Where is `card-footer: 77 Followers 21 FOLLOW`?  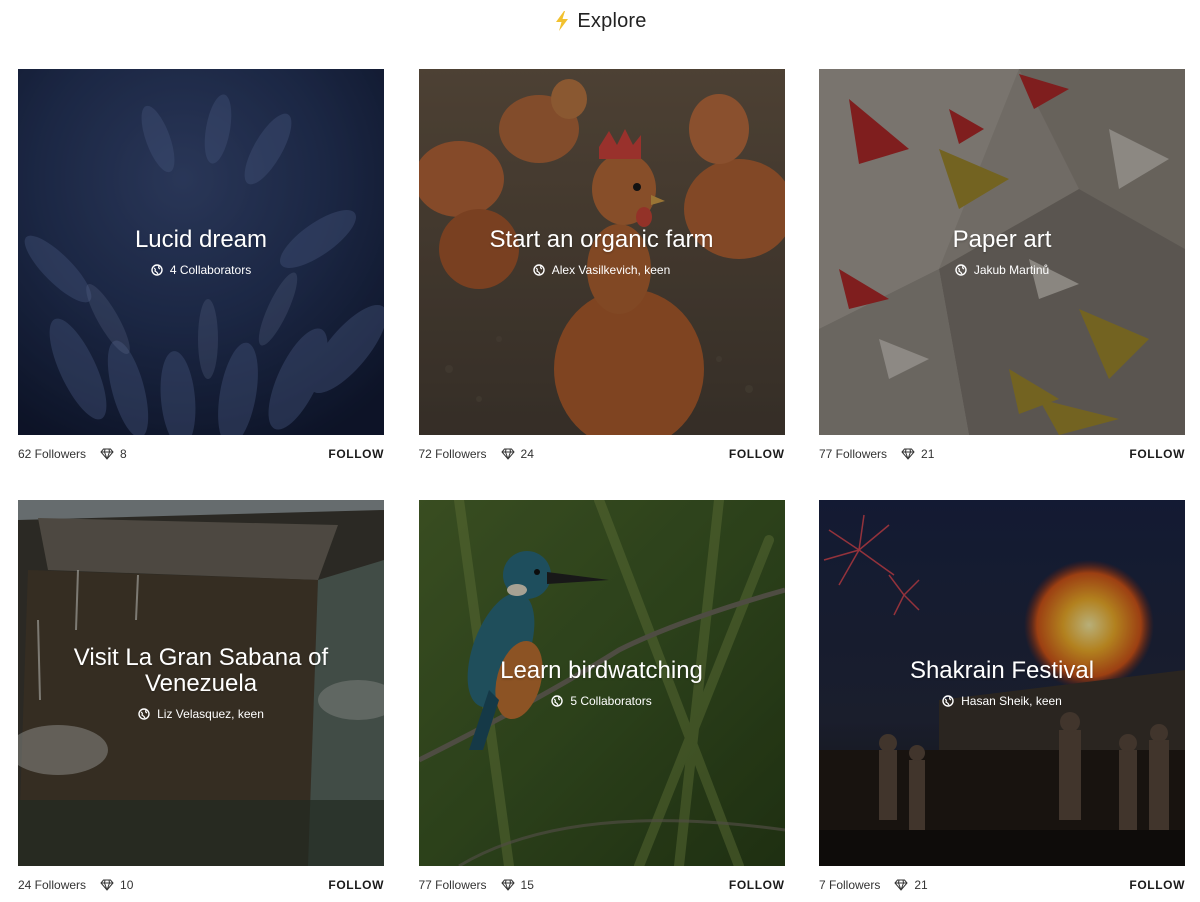
card-footer: 77 Followers 21 FOLLOW is located at coordinates (1002, 454).